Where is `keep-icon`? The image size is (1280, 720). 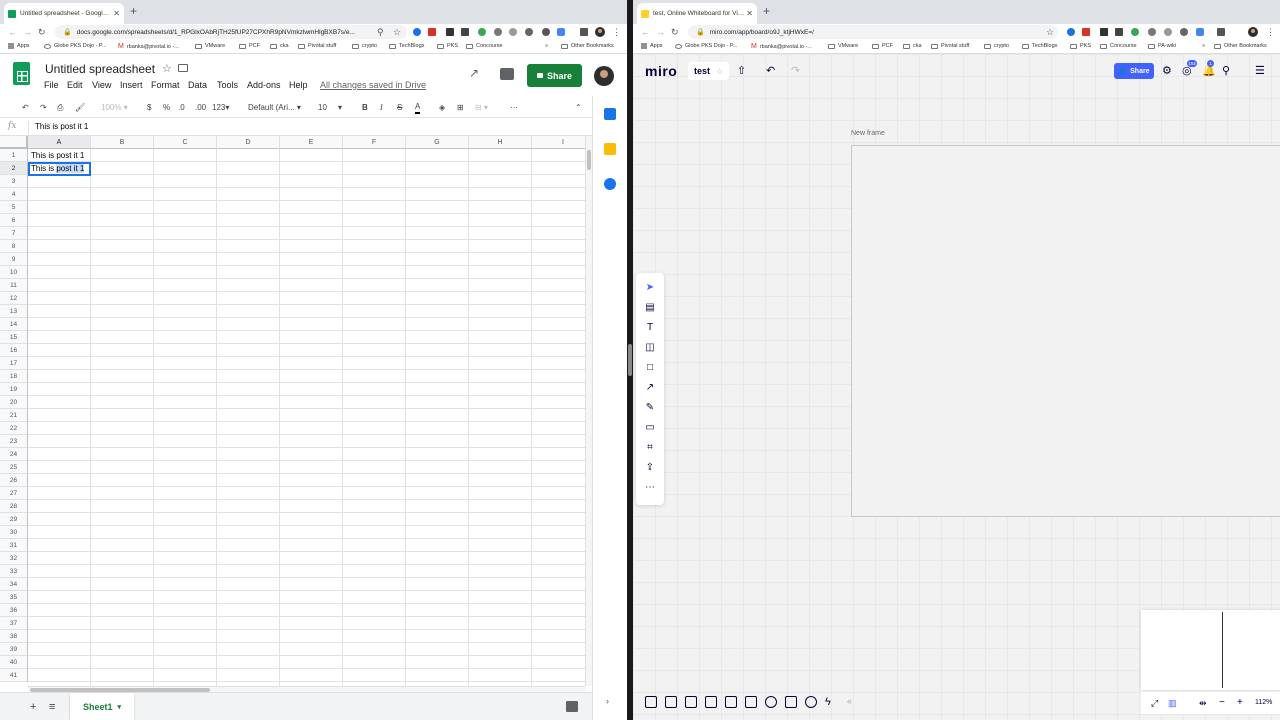 keep-icon is located at coordinates (610, 149).